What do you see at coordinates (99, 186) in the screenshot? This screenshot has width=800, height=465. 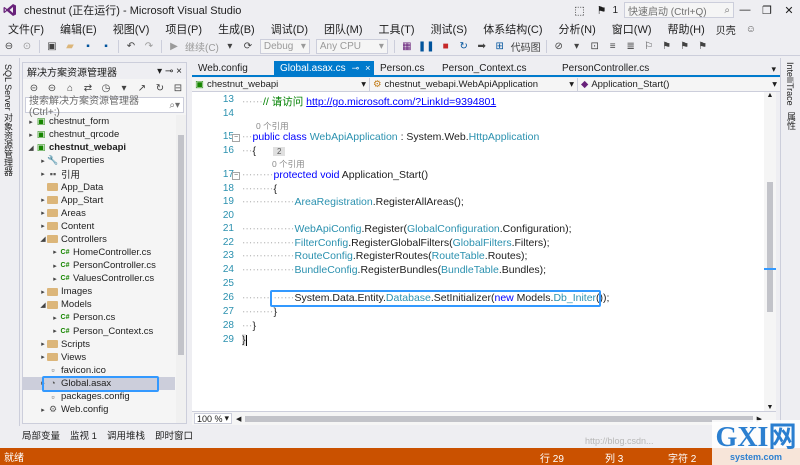 I see `tree-item: App_Data` at bounding box center [99, 186].